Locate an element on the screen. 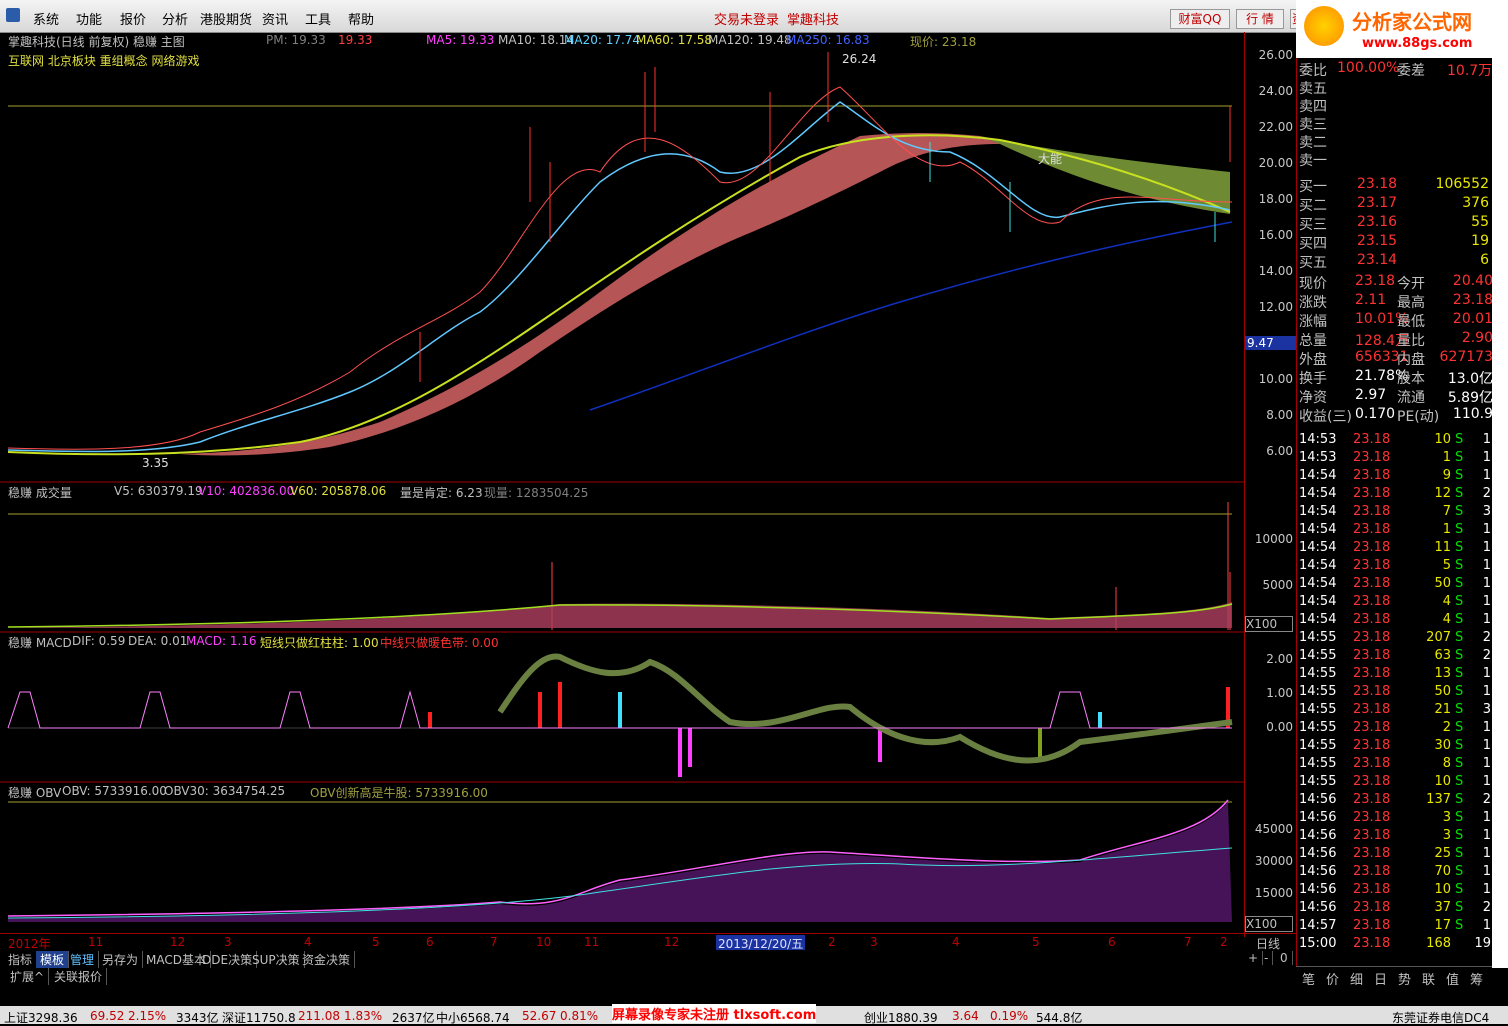 The image size is (1508, 1026). tick-volume: 2 is located at coordinates (1446, 727).